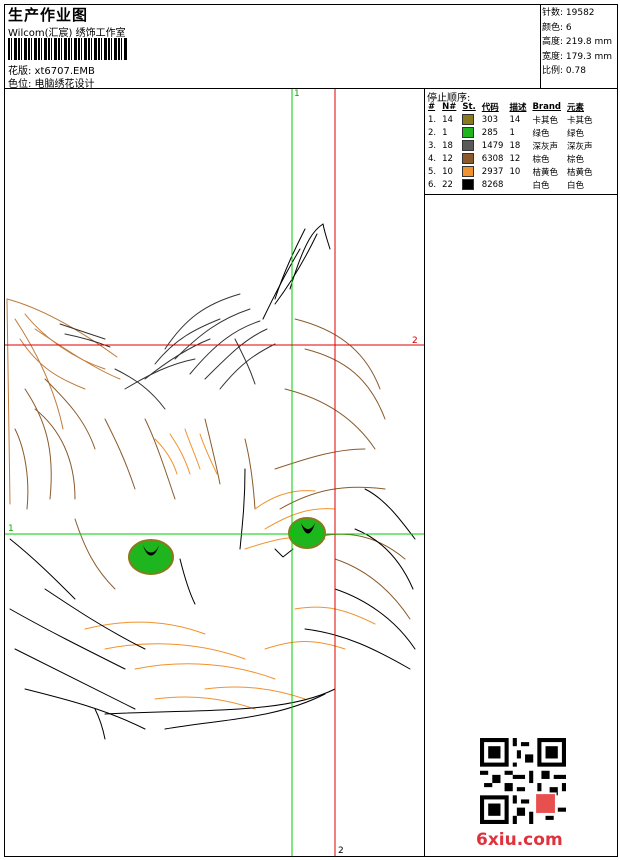  Describe the element at coordinates (296, 271) in the screenshot. I see `right-ear` at that location.